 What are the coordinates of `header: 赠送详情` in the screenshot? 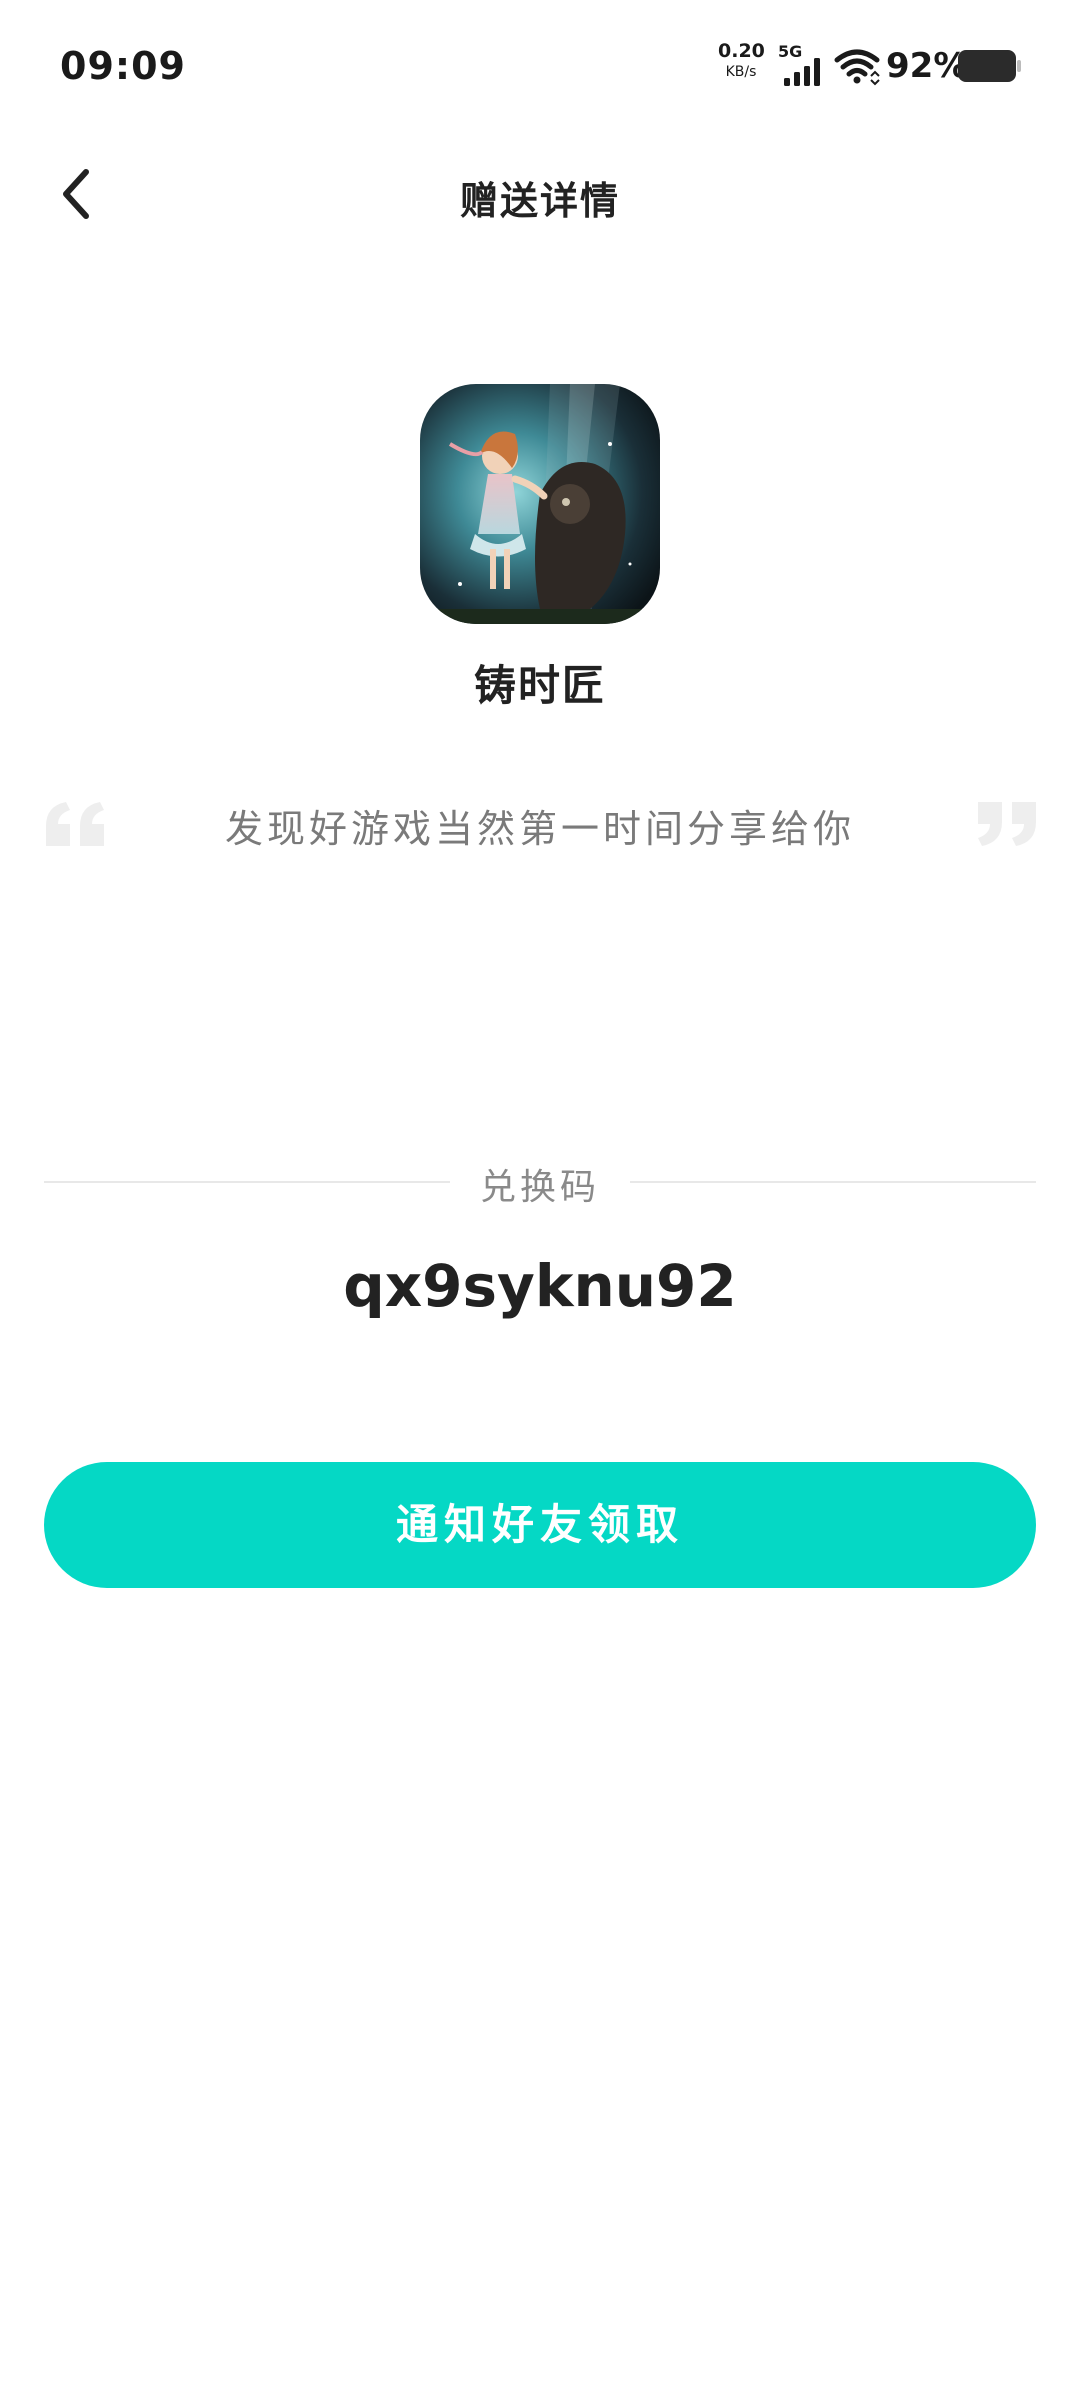 It's located at (540, 195).